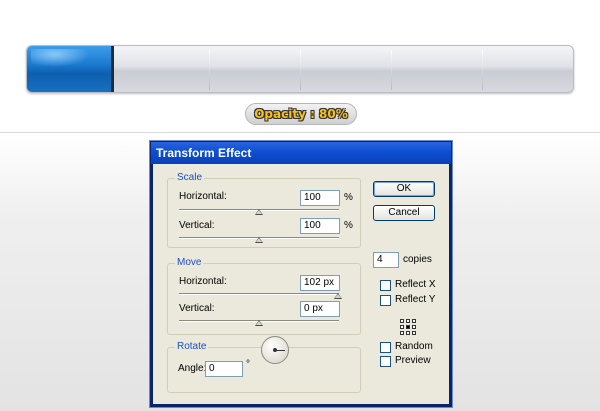  Describe the element at coordinates (385, 361) in the screenshot. I see `preview-checkbox` at that location.